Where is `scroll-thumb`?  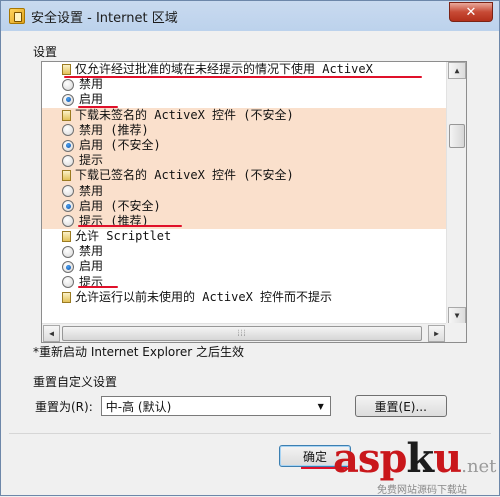 scroll-thumb is located at coordinates (457, 136).